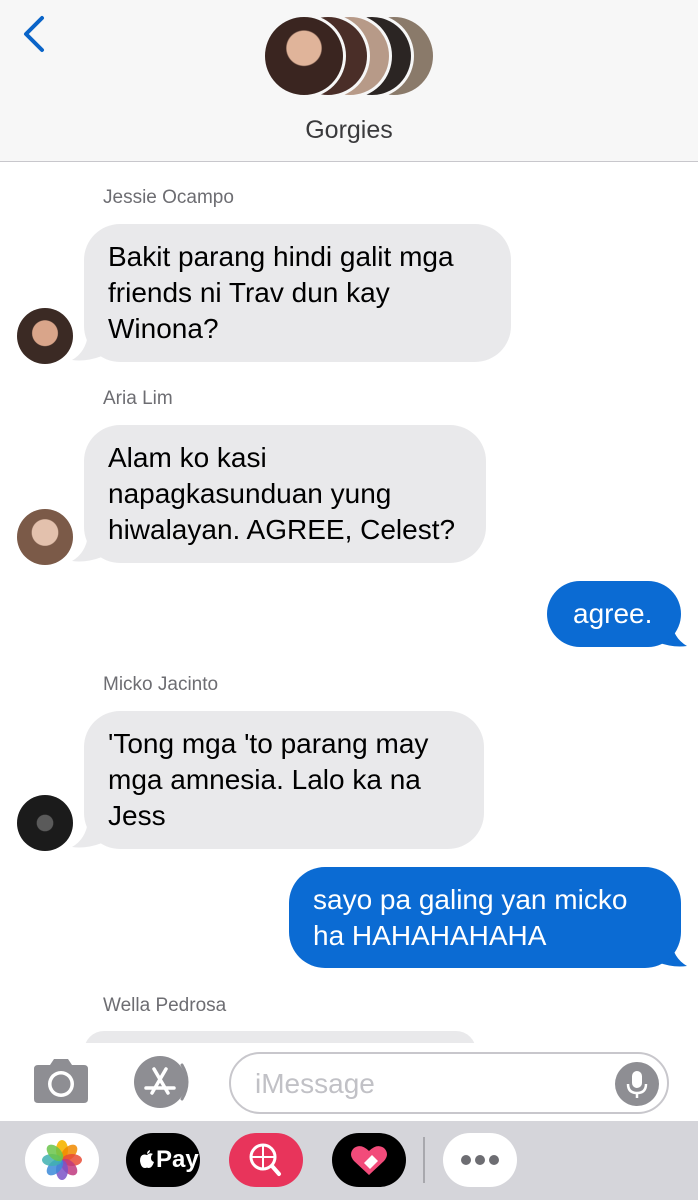 The image size is (698, 1200). What do you see at coordinates (147, 1159) in the screenshot?
I see `apple-logo-icon` at bounding box center [147, 1159].